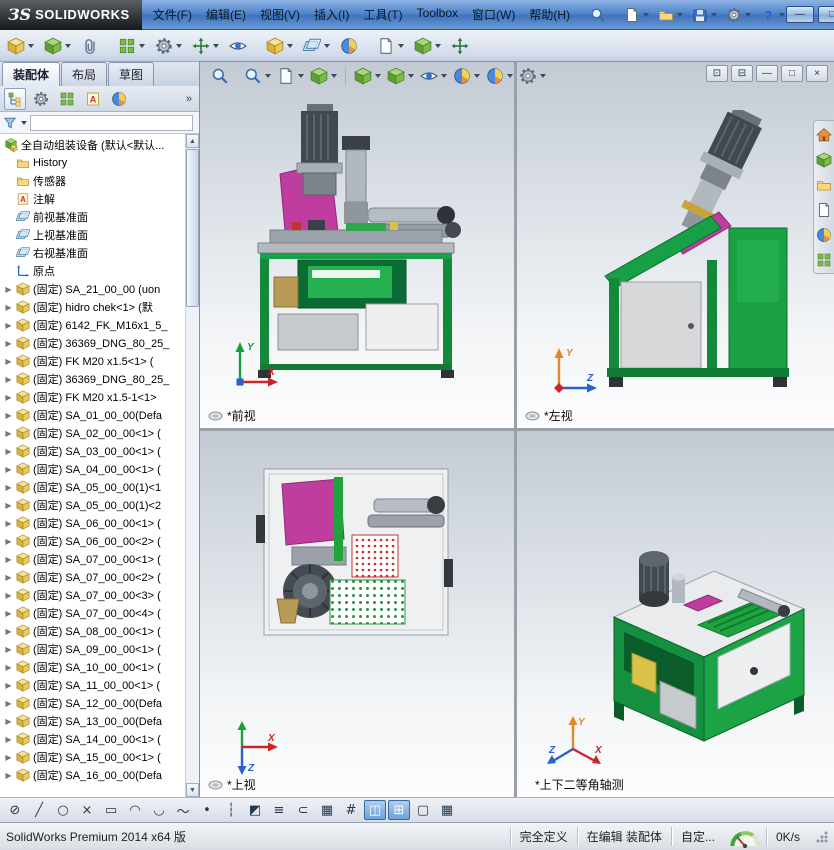 Image resolution: width=834 pixels, height=850 pixels. Describe the element at coordinates (93, 163) in the screenshot. I see `tree-item: ▶ History` at that location.